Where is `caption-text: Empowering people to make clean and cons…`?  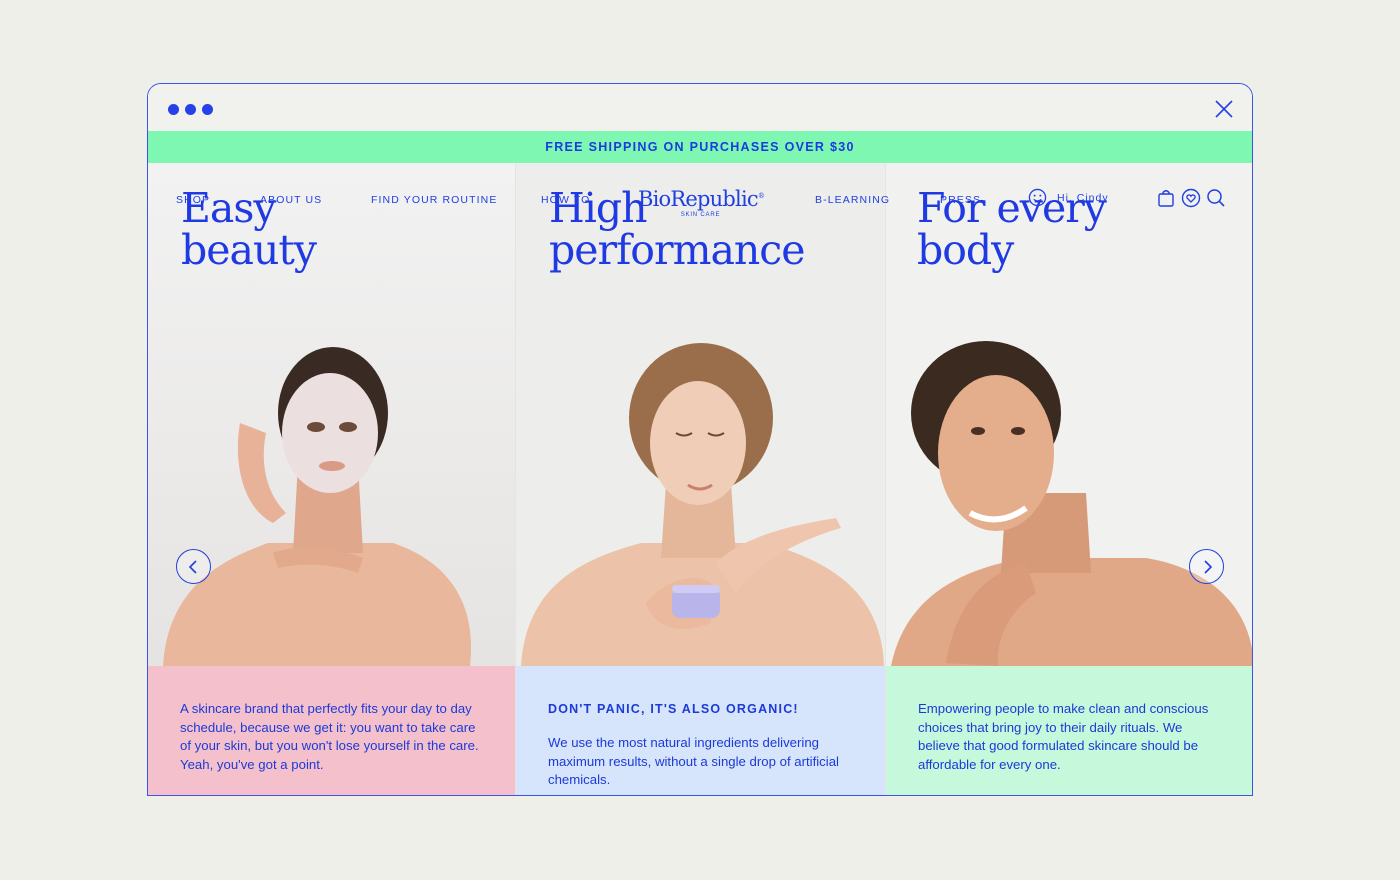 caption-text: Empowering people to make clean and cons… is located at coordinates (1063, 736).